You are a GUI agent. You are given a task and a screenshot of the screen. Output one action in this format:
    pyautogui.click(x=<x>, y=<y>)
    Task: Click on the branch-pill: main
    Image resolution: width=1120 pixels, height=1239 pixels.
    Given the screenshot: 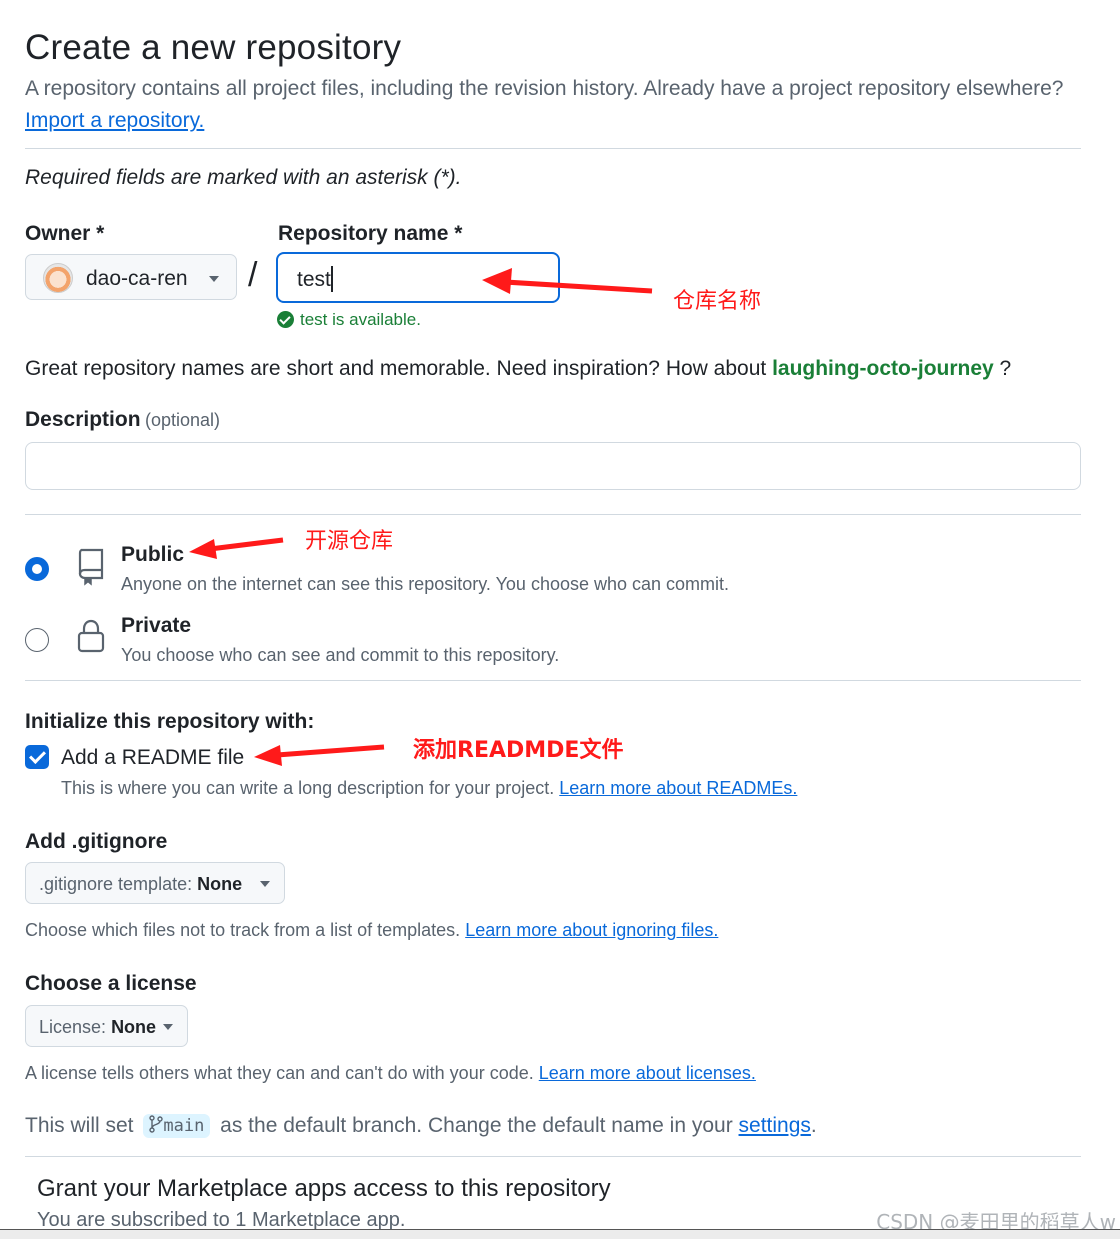 What is the action you would take?
    pyautogui.click(x=177, y=1126)
    